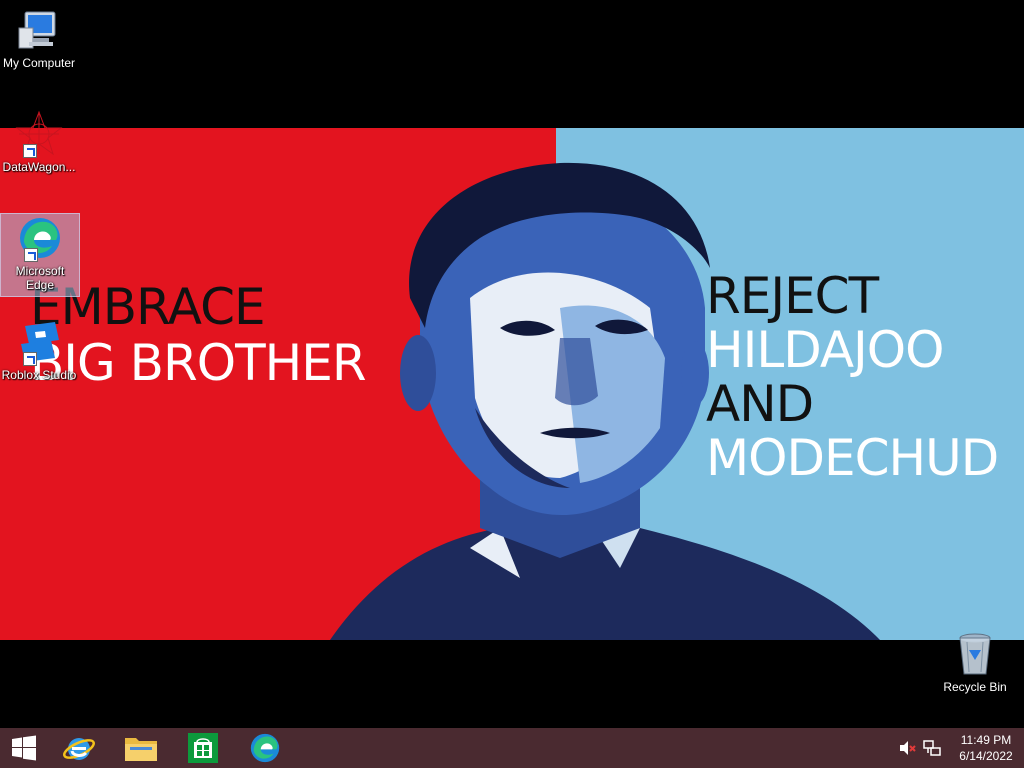 This screenshot has height=768, width=1024. Describe the element at coordinates (512, 748) in the screenshot. I see `taskbar: 11:49 PM 6/14/2022` at that location.